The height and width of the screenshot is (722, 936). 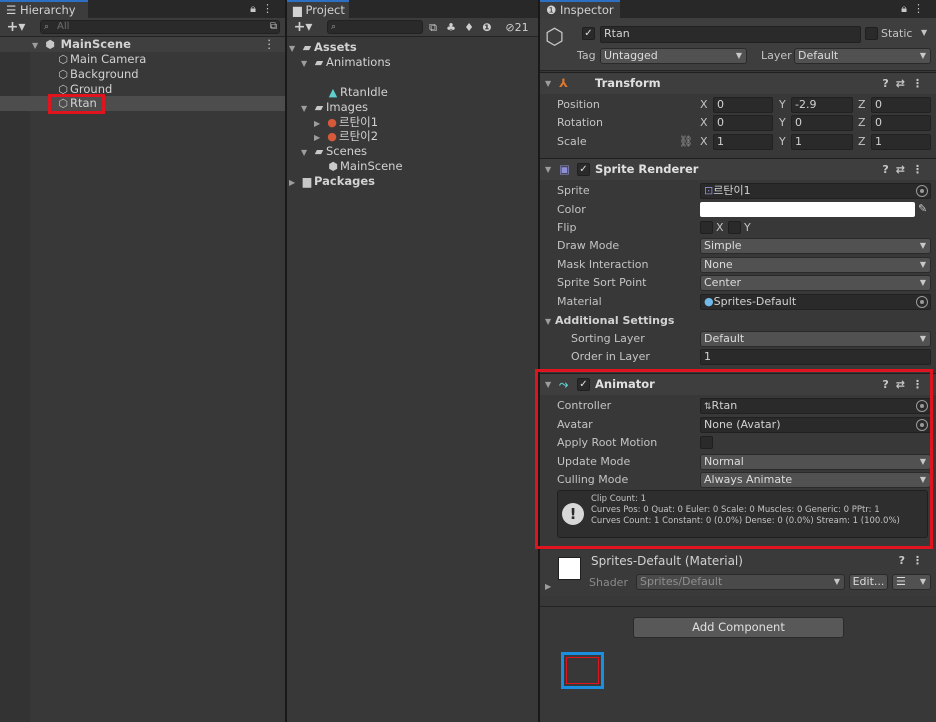 I want to click on filter-by-label-icon: ♦, so click(x=469, y=27).